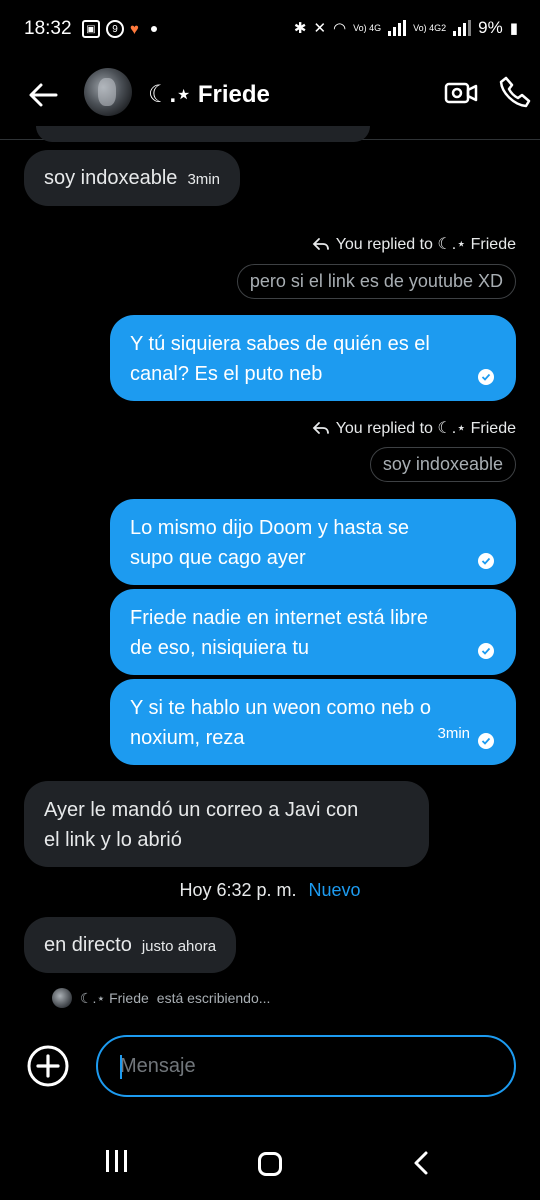  What do you see at coordinates (376, 281) in the screenshot?
I see `quoted-message: pero si el link es de youtube XD` at bounding box center [376, 281].